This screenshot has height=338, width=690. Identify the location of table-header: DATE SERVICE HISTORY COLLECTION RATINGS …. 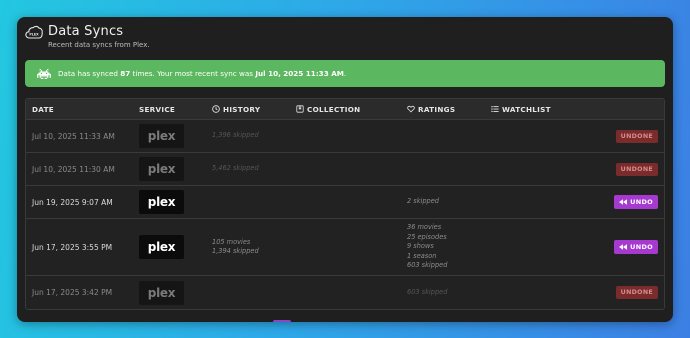
(345, 109).